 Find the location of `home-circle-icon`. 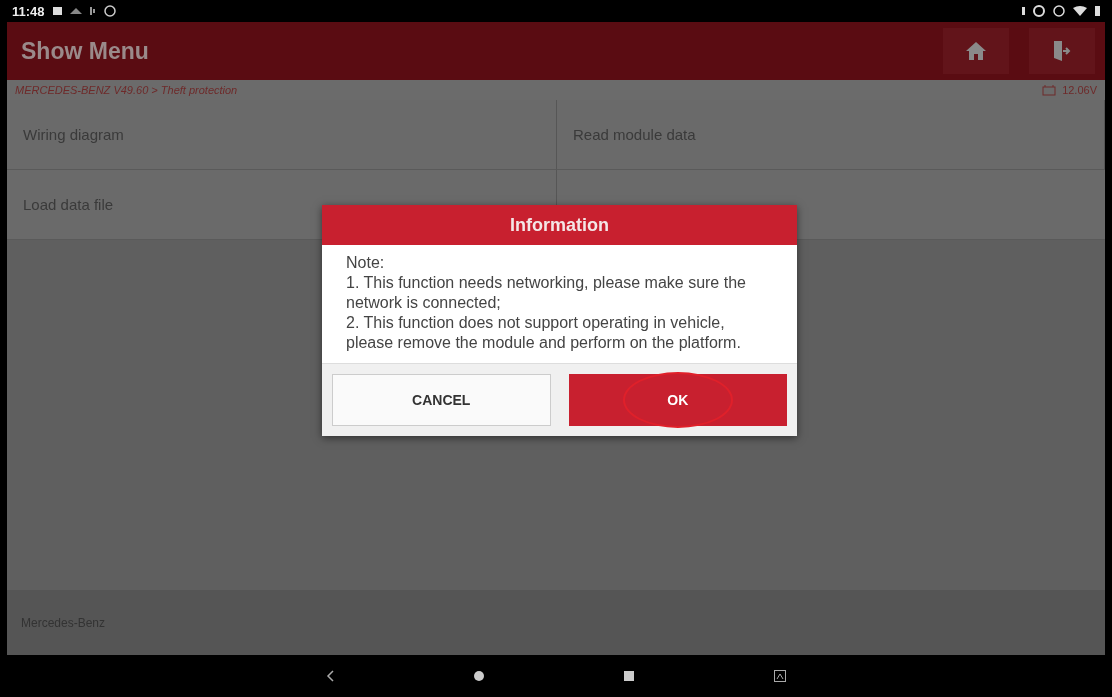

home-circle-icon is located at coordinates (479, 676).